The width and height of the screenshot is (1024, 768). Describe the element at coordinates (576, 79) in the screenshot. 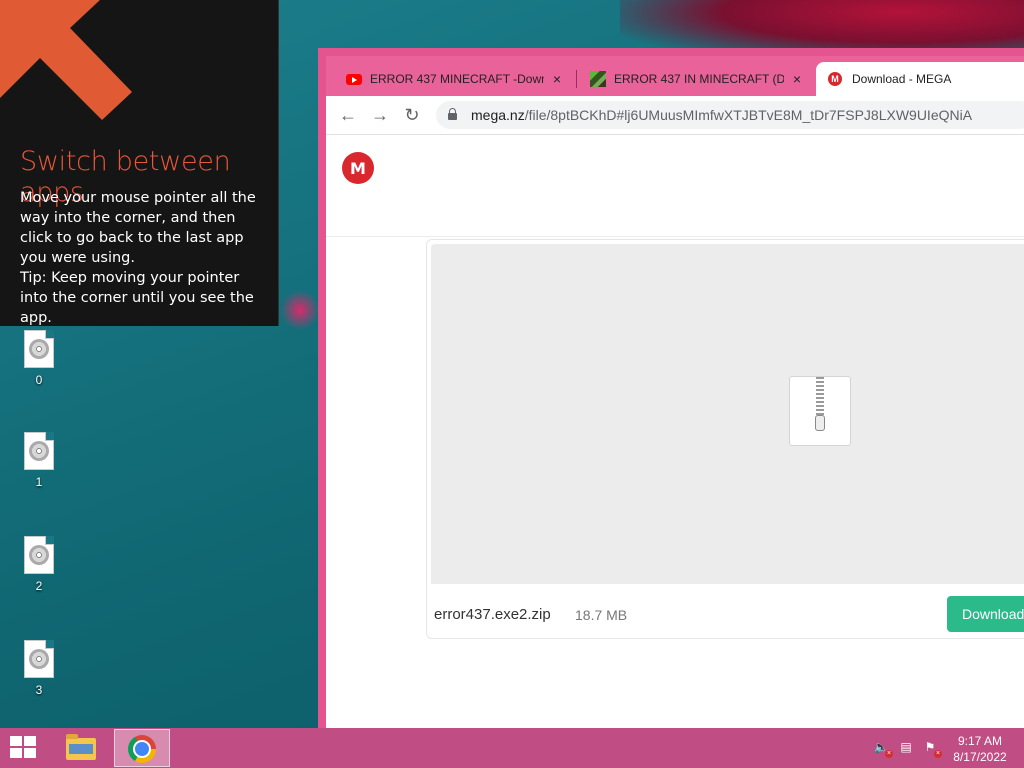

I see `tab-separator` at that location.